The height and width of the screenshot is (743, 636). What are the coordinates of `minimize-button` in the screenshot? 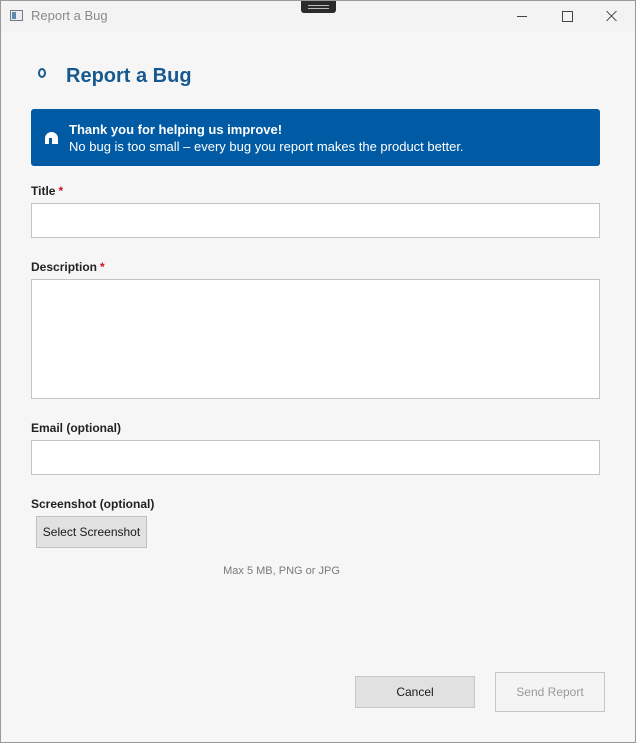 It's located at (522, 16).